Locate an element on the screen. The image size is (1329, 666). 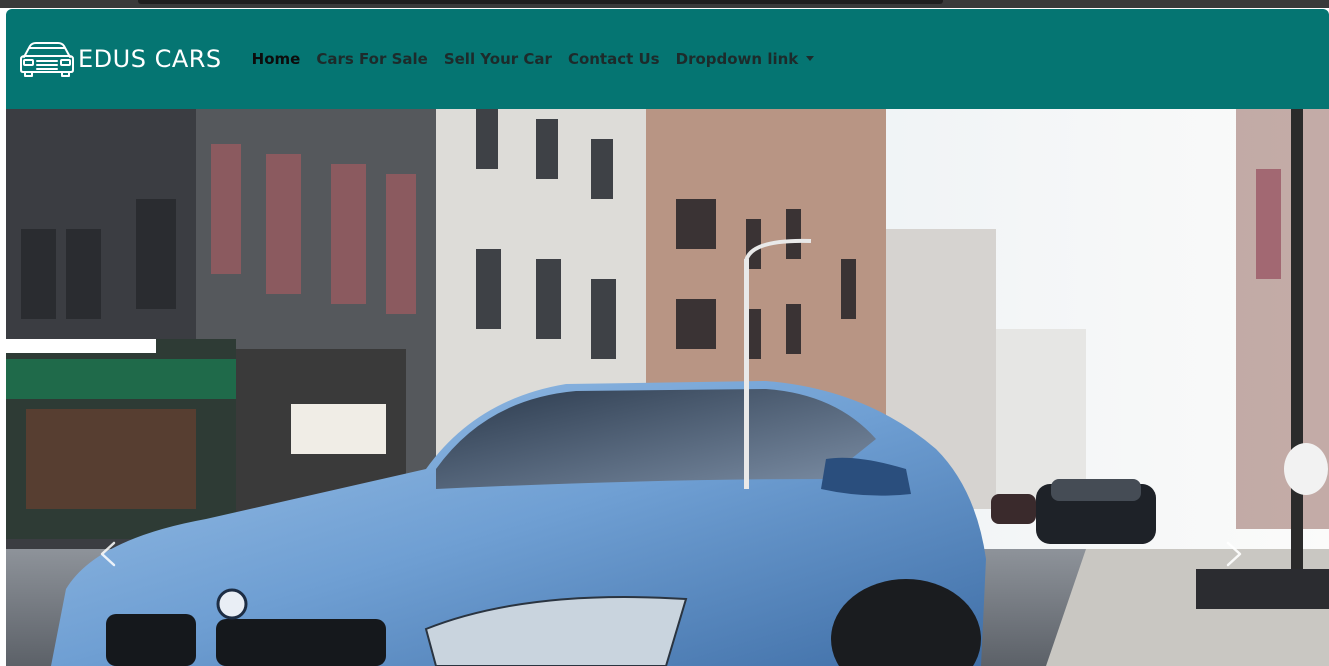
nav-dropdown-link: Dropdown link is located at coordinates (745, 59).